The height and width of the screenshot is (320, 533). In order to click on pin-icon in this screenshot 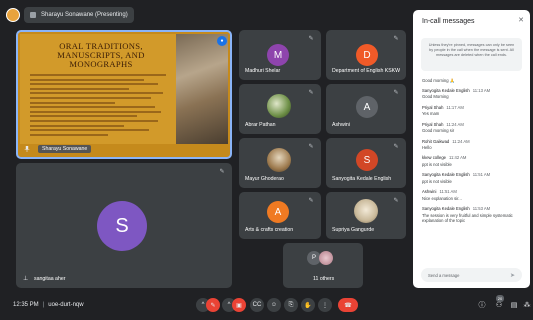, I will do `click(27, 149)`.